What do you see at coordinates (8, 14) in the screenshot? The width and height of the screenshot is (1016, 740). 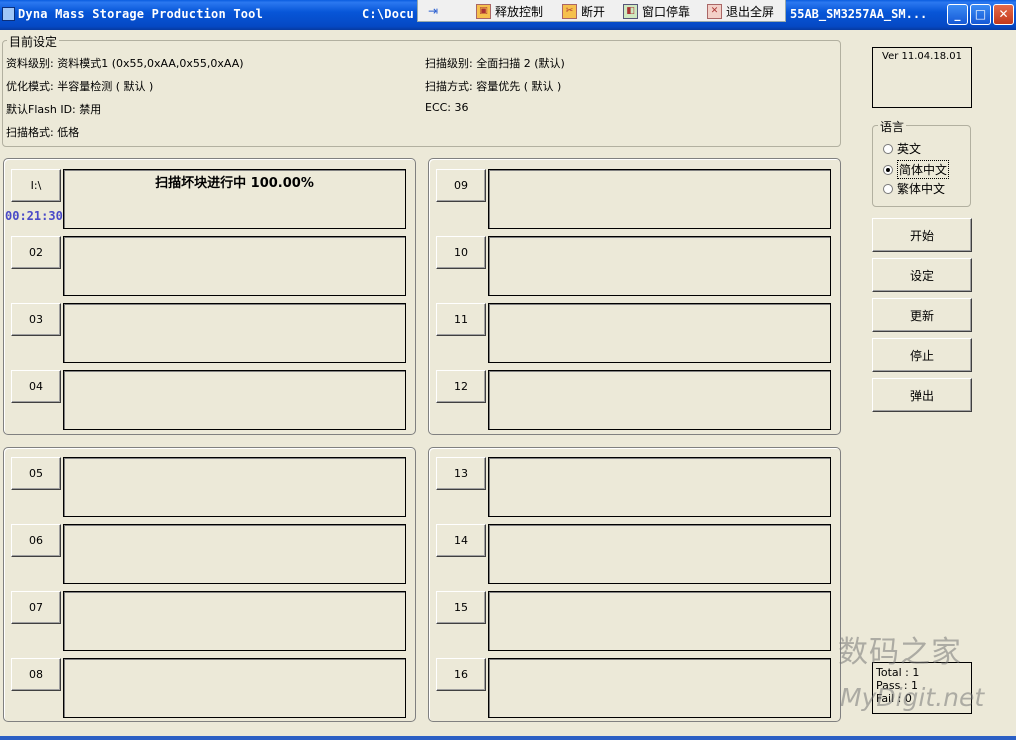 I see `app-icon` at bounding box center [8, 14].